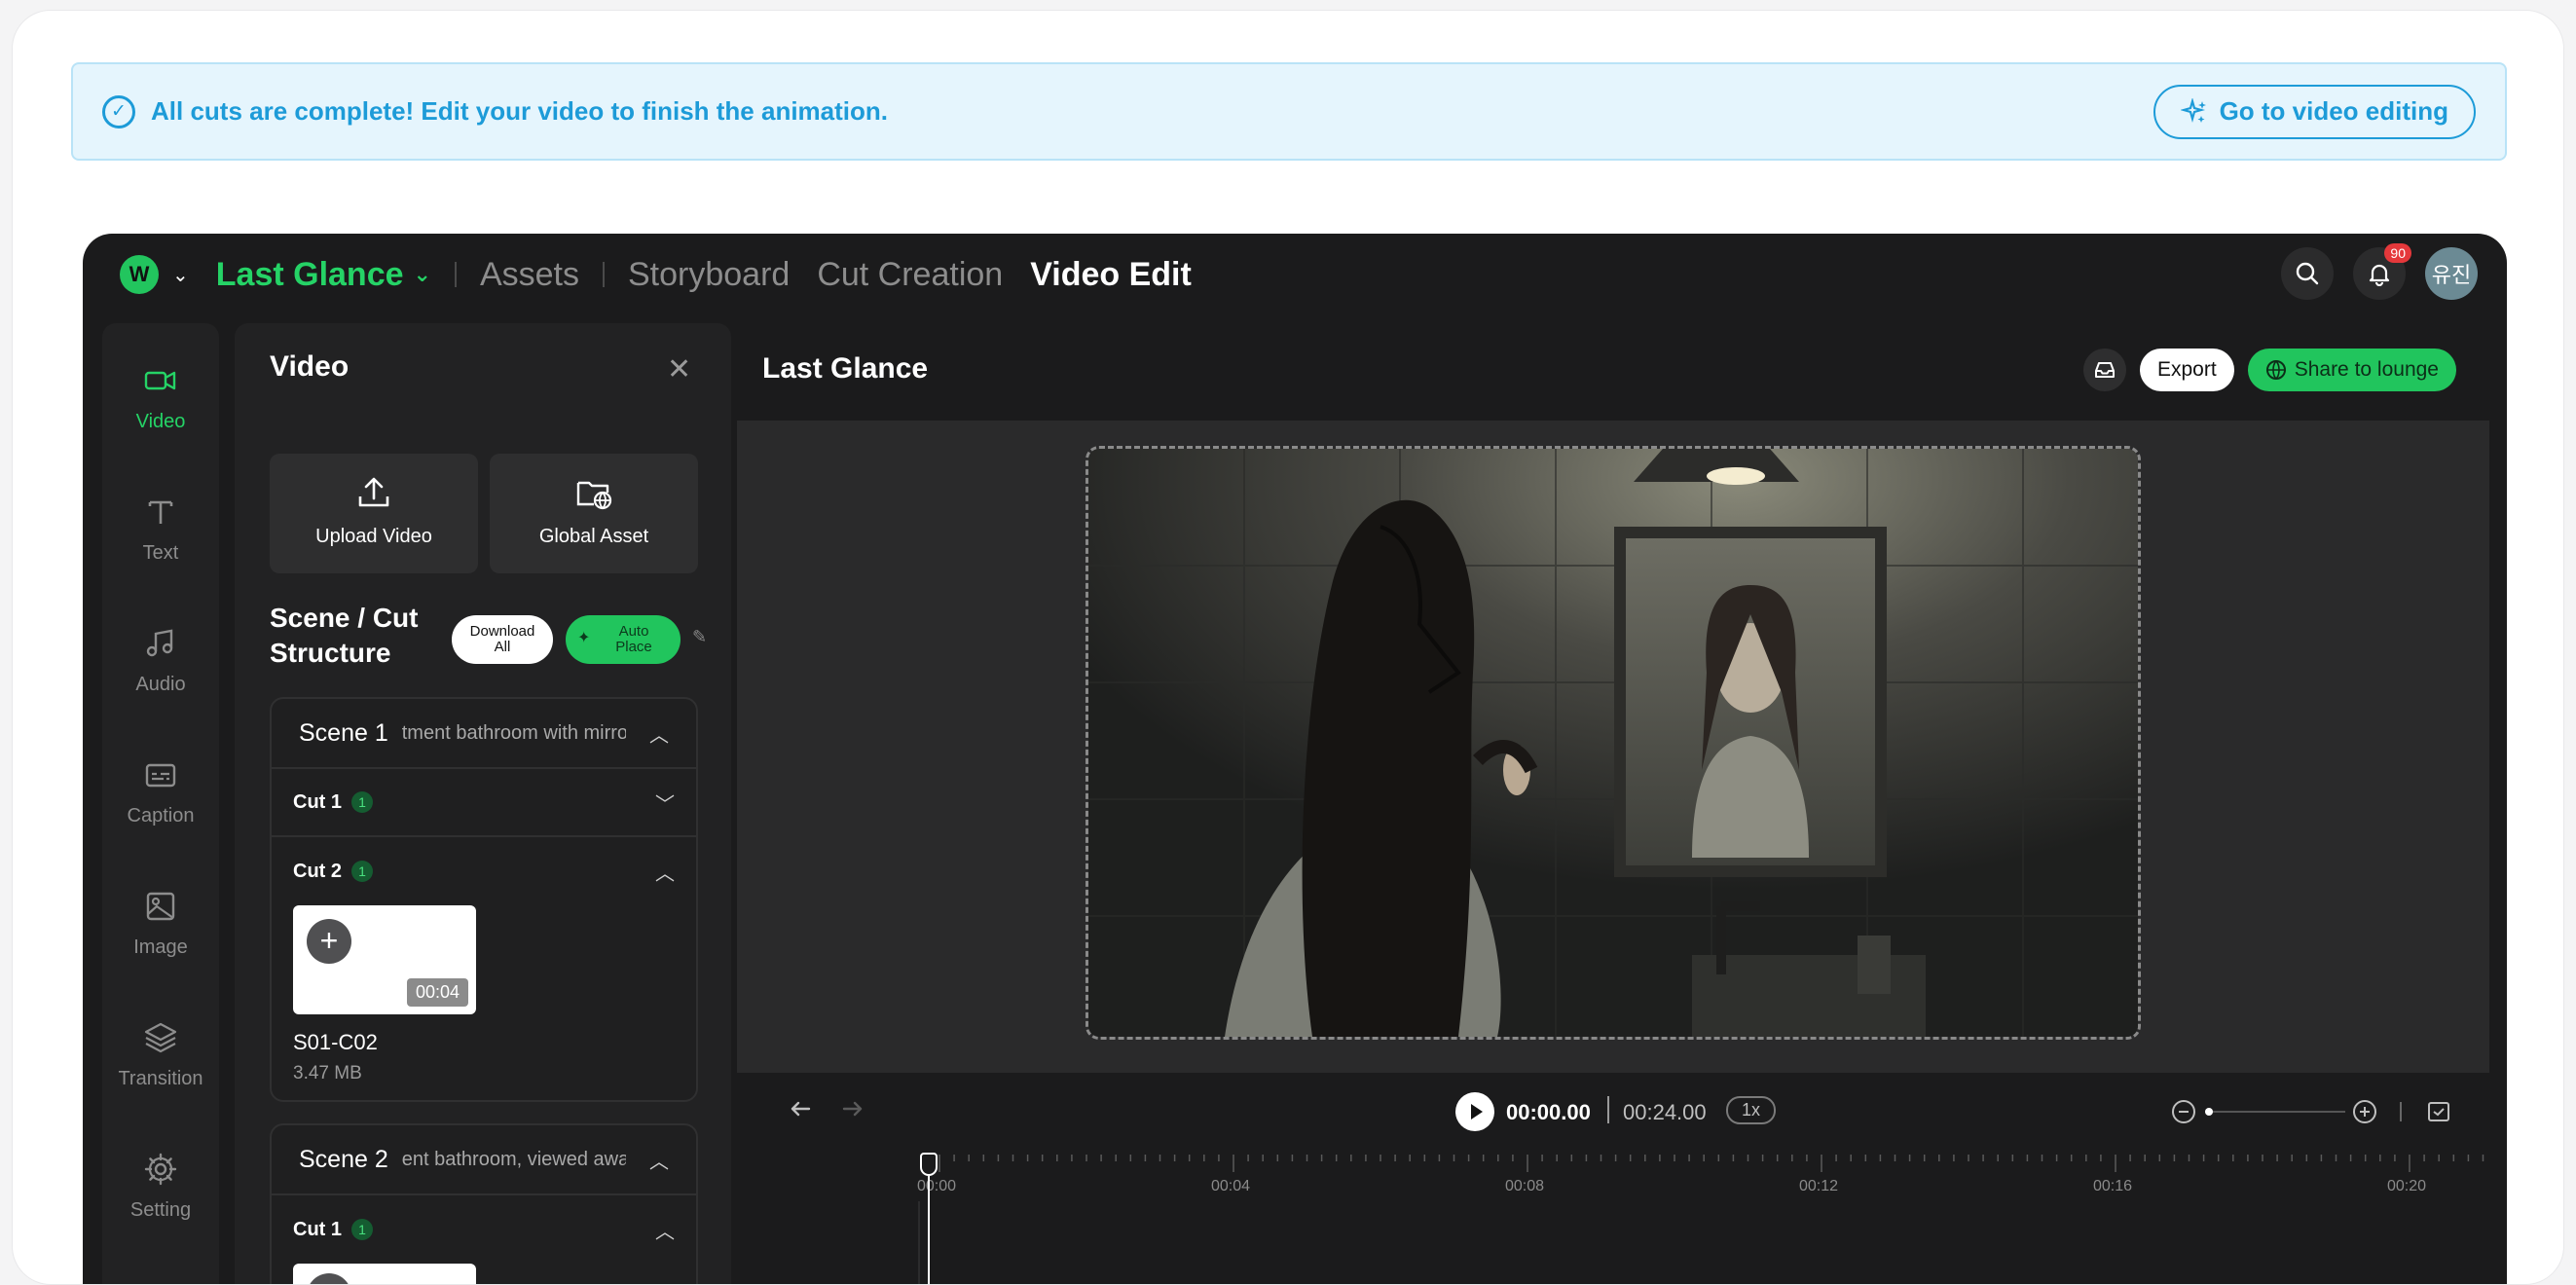  I want to click on sparkle-icon: ✦, so click(584, 638).